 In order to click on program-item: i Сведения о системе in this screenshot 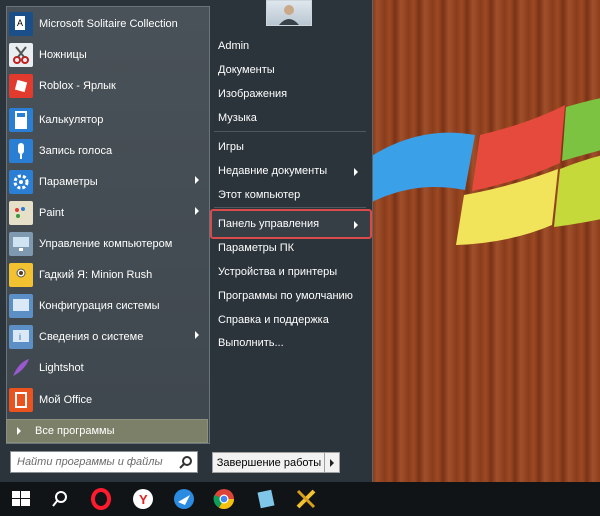, I will do `click(107, 336)`.